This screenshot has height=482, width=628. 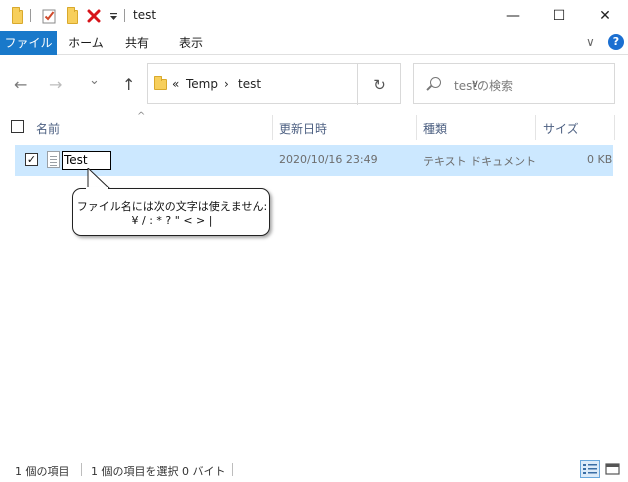 I want to click on tab-file: ファイル, so click(x=28, y=43).